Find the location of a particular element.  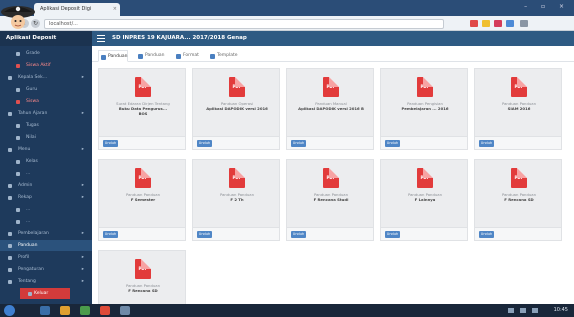

start-button is located at coordinates (9, 310).